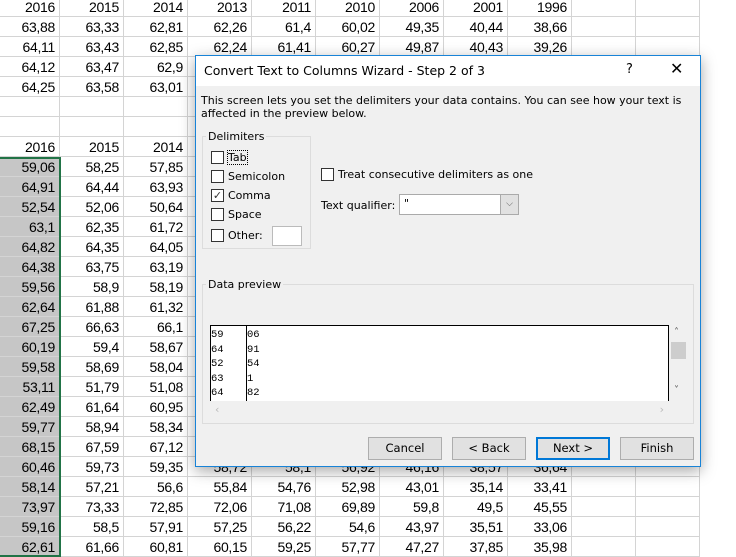 The width and height of the screenshot is (736, 557). I want to click on cell: 61,66, so click(92, 547).